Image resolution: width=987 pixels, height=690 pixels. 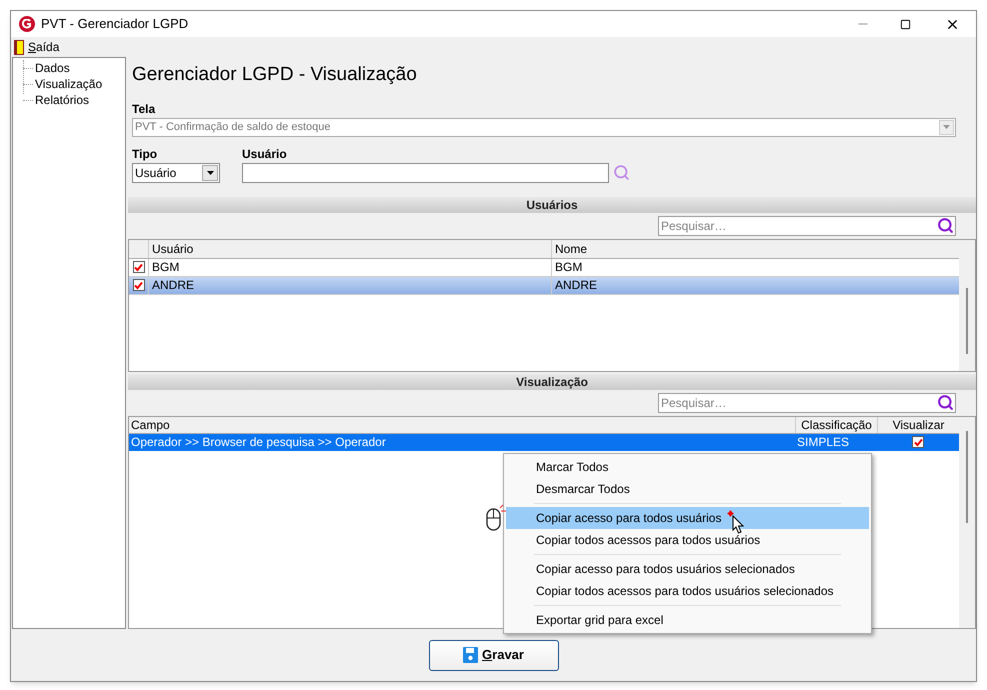 I want to click on field-label: Tipo, so click(x=145, y=154).